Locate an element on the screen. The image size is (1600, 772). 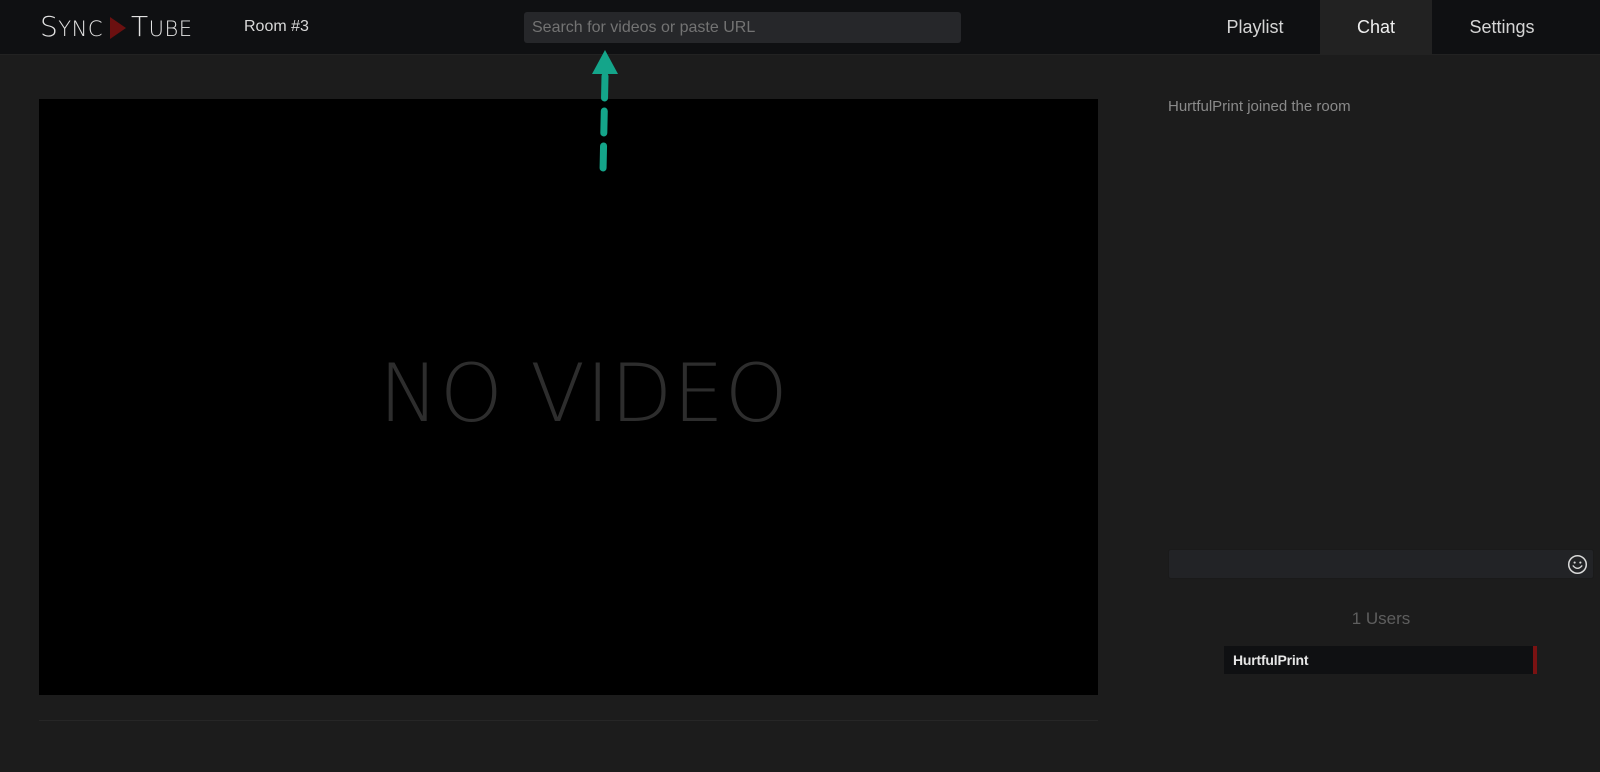
chat-input is located at coordinates (1364, 564).